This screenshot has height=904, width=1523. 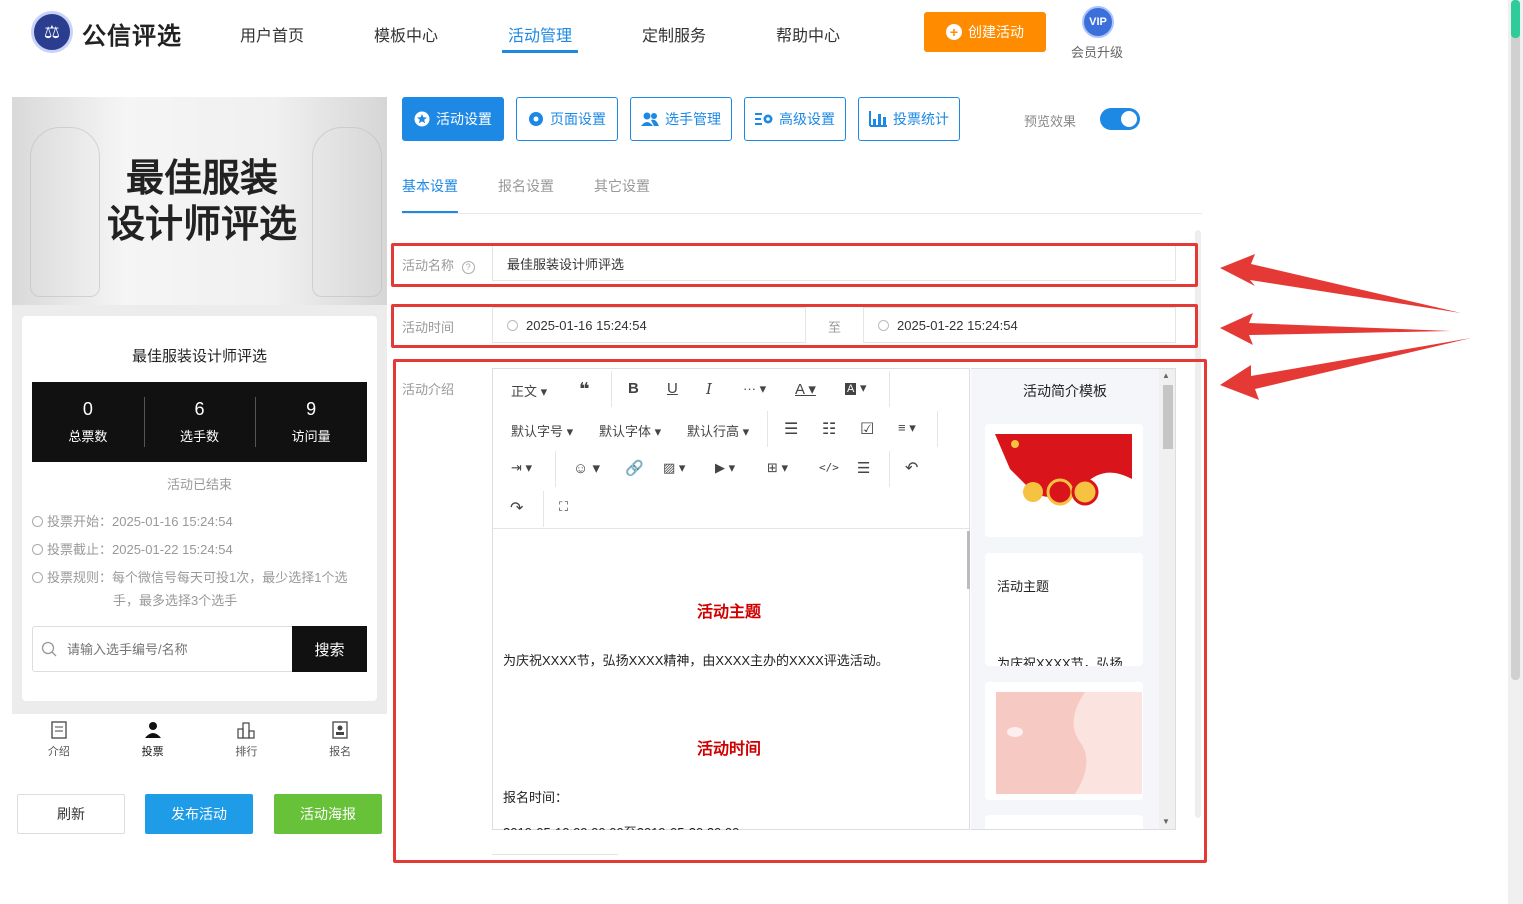 What do you see at coordinates (197, 521) in the screenshot?
I see `vote-start-time: 投票开始：2025-01-16 15:24:54` at bounding box center [197, 521].